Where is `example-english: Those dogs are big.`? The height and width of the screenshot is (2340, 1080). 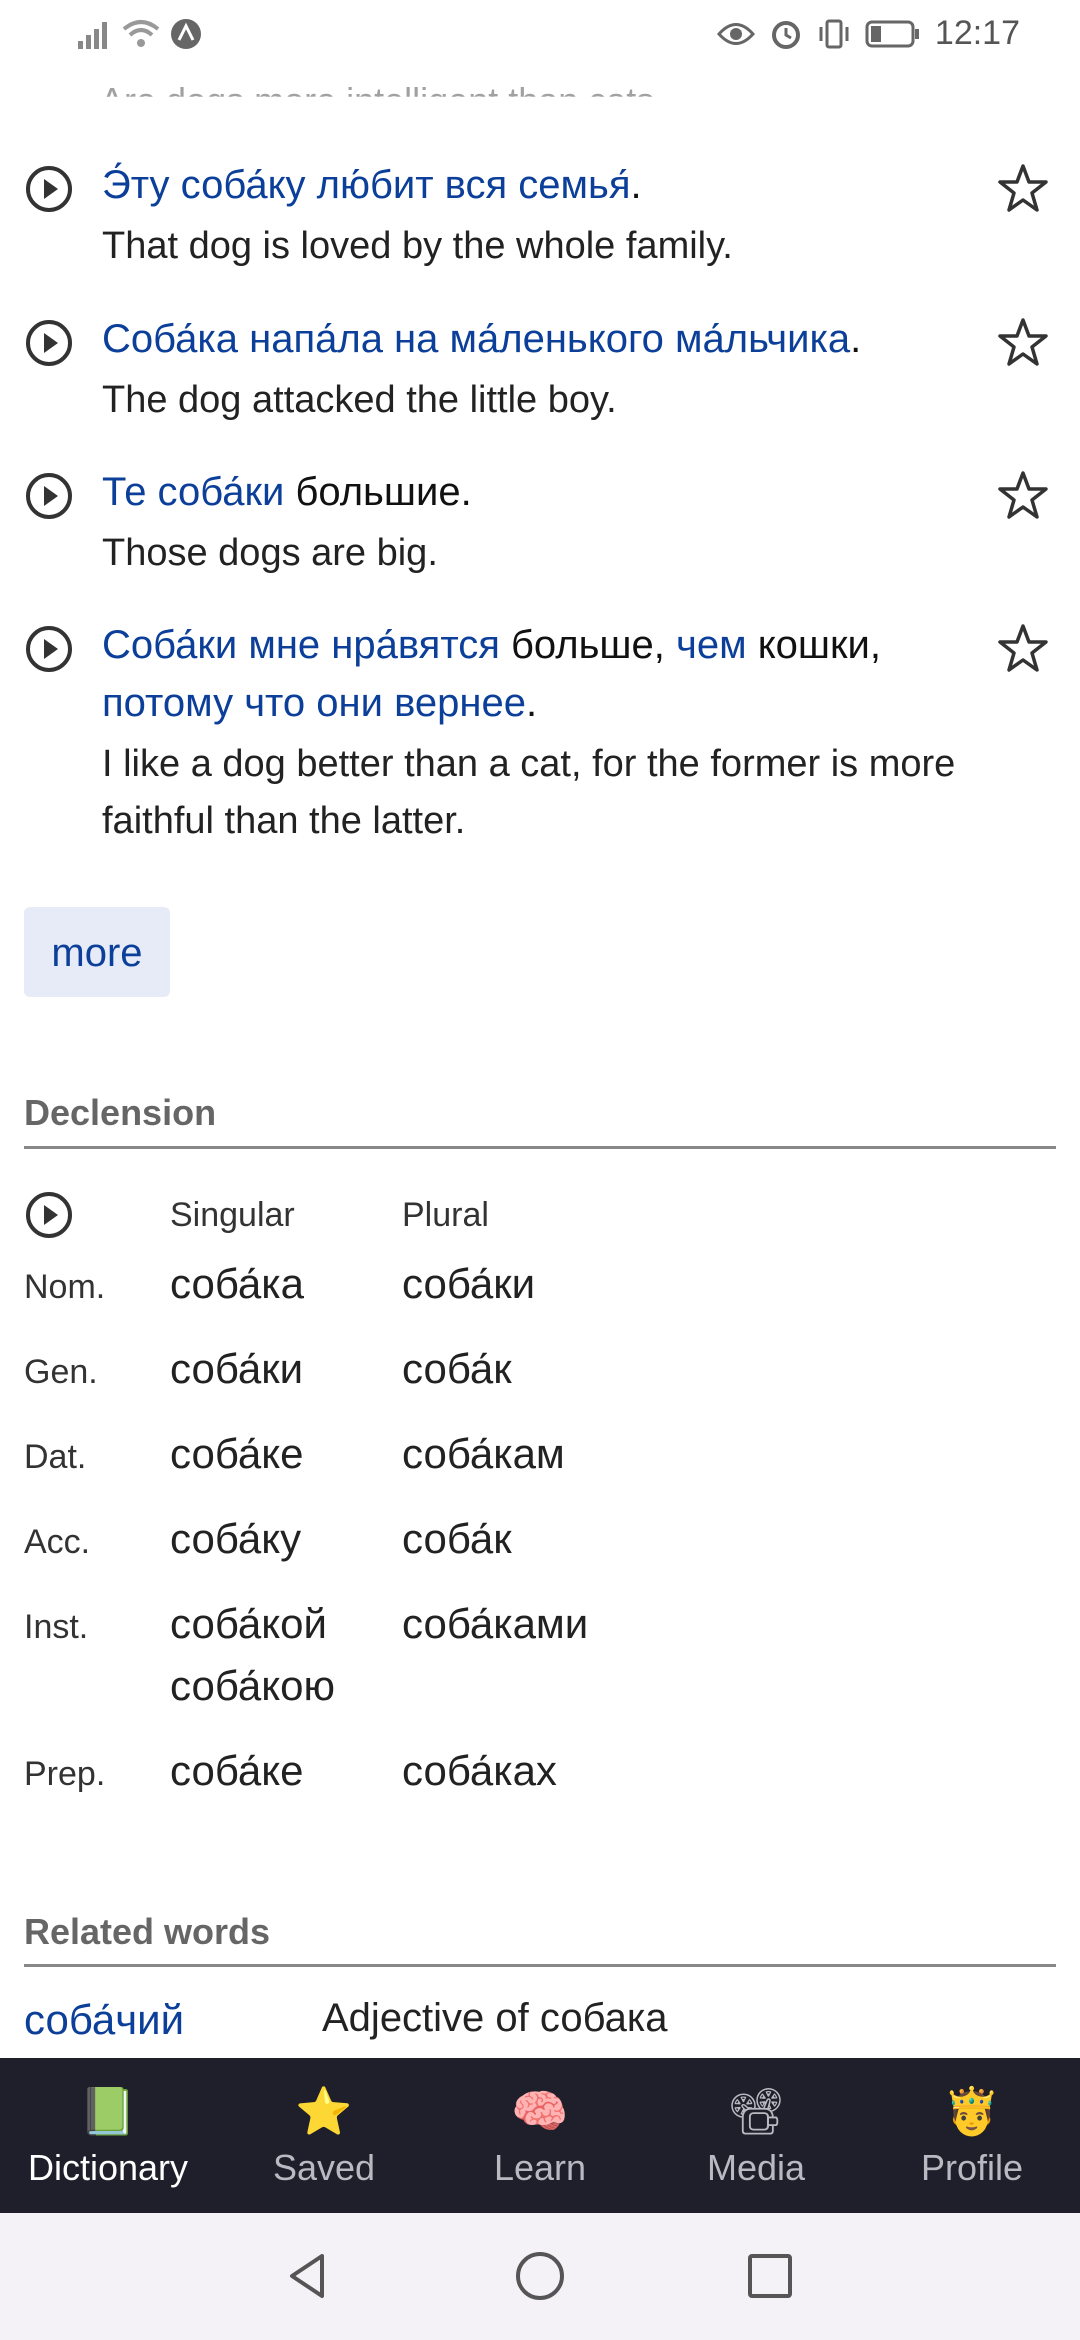
example-english: Those dogs are big. is located at coordinates (270, 553).